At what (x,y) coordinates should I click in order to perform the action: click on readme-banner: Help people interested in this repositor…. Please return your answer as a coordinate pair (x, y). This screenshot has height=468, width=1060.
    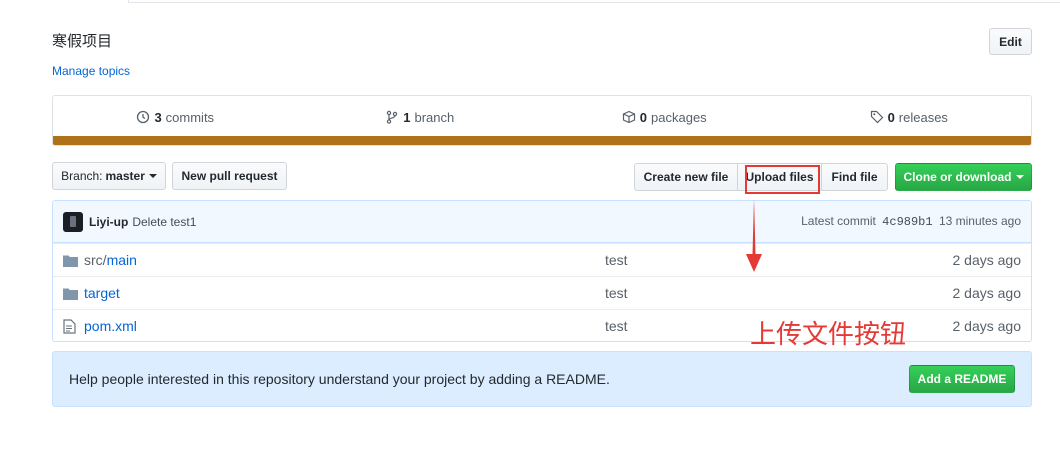
    Looking at the image, I should click on (542, 379).